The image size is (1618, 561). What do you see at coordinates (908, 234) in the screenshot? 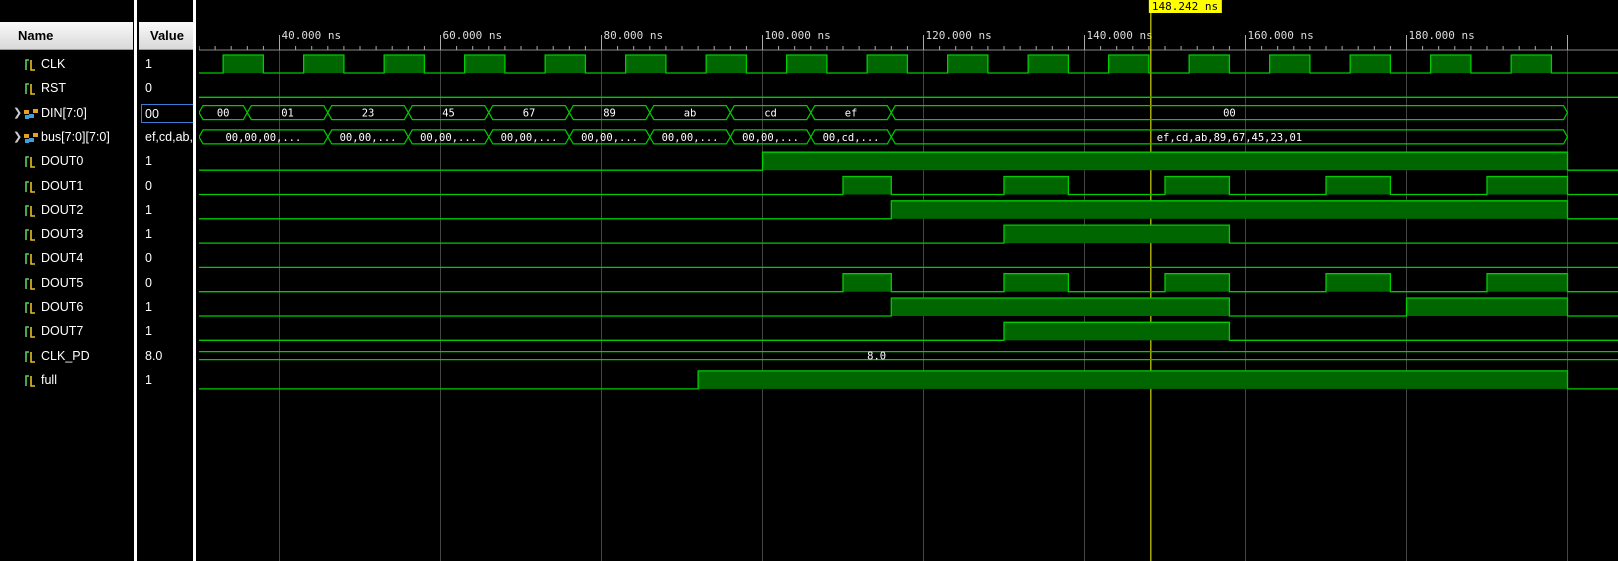
I see `dout3-wave` at bounding box center [908, 234].